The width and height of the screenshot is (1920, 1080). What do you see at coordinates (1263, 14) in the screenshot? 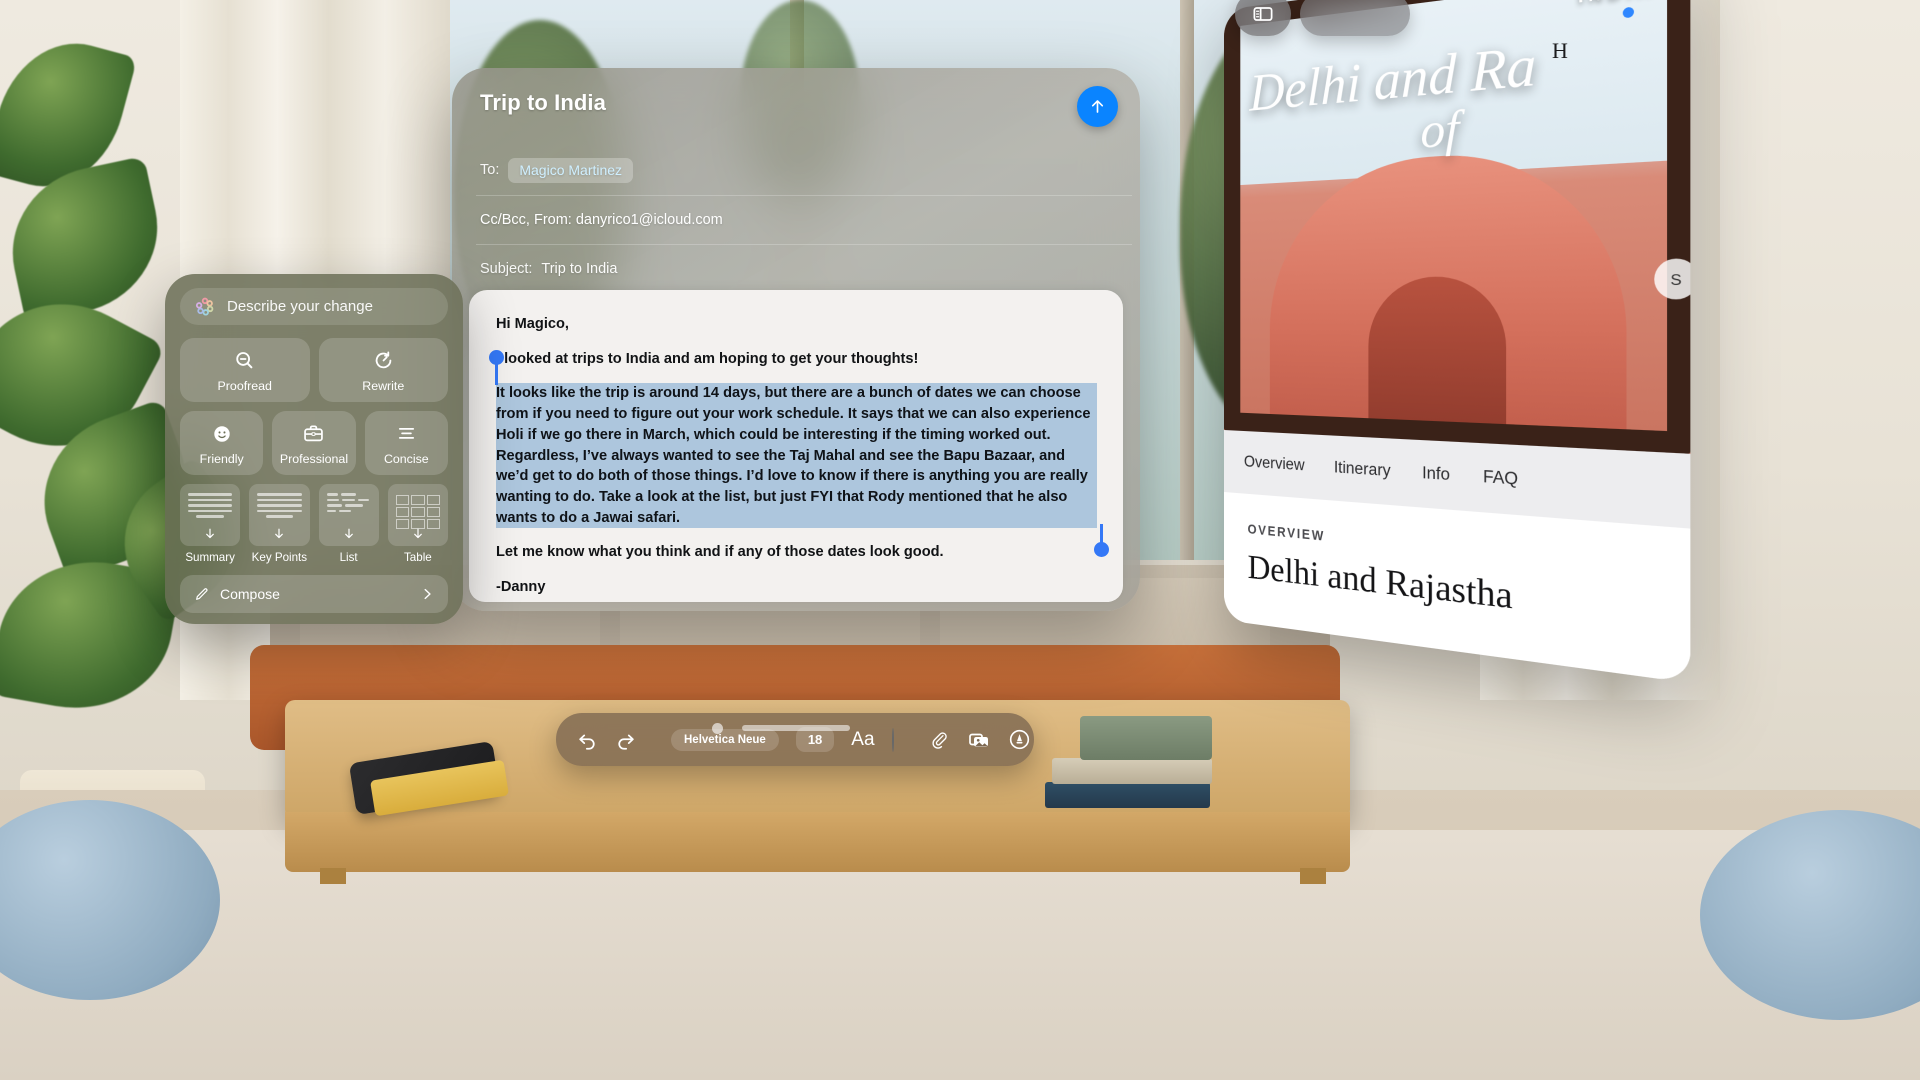
I see `sidebar-toggle-icon` at bounding box center [1263, 14].